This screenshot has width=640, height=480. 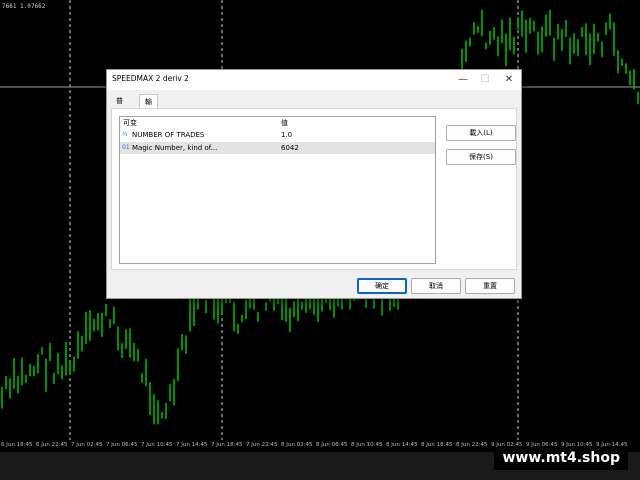 I want to click on brand-watermark: www.mt4.shop, so click(x=561, y=458).